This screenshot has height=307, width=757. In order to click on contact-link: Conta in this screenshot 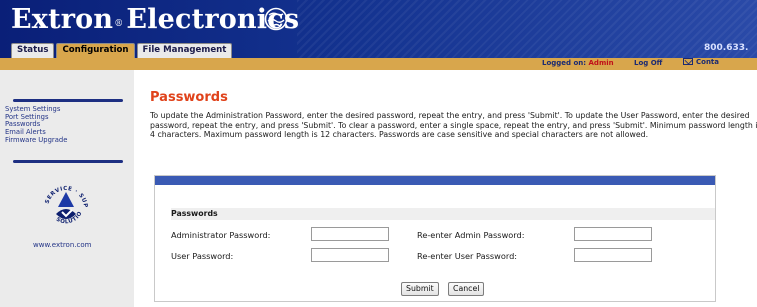, I will do `click(701, 62)`.